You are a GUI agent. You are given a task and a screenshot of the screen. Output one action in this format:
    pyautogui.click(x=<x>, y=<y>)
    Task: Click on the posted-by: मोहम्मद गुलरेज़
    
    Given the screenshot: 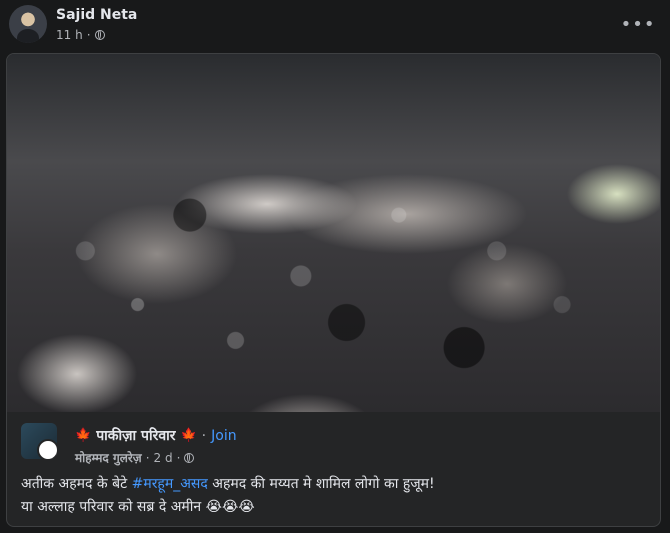 What is the action you would take?
    pyautogui.click(x=108, y=457)
    